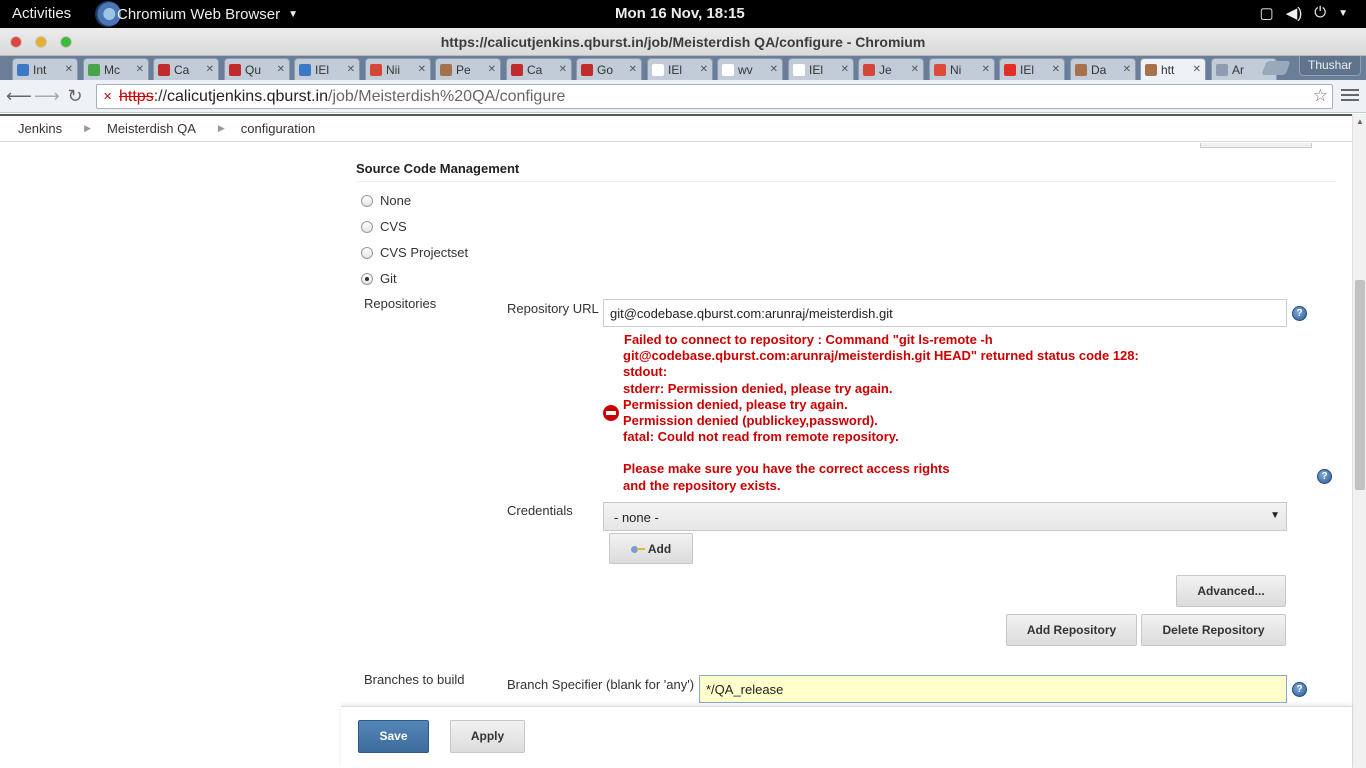  Describe the element at coordinates (45, 69) in the screenshot. I see `browser-tab: Int ✕` at that location.